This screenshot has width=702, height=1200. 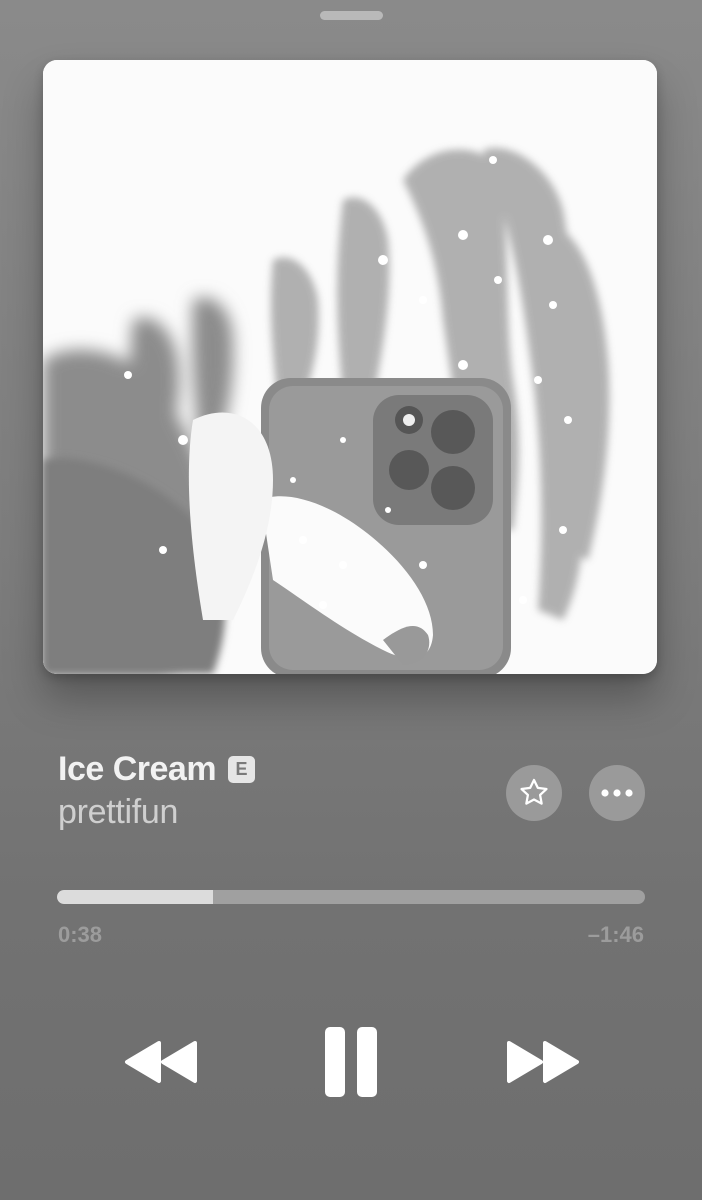 I want to click on song-title: Ice Cream, so click(x=137, y=769).